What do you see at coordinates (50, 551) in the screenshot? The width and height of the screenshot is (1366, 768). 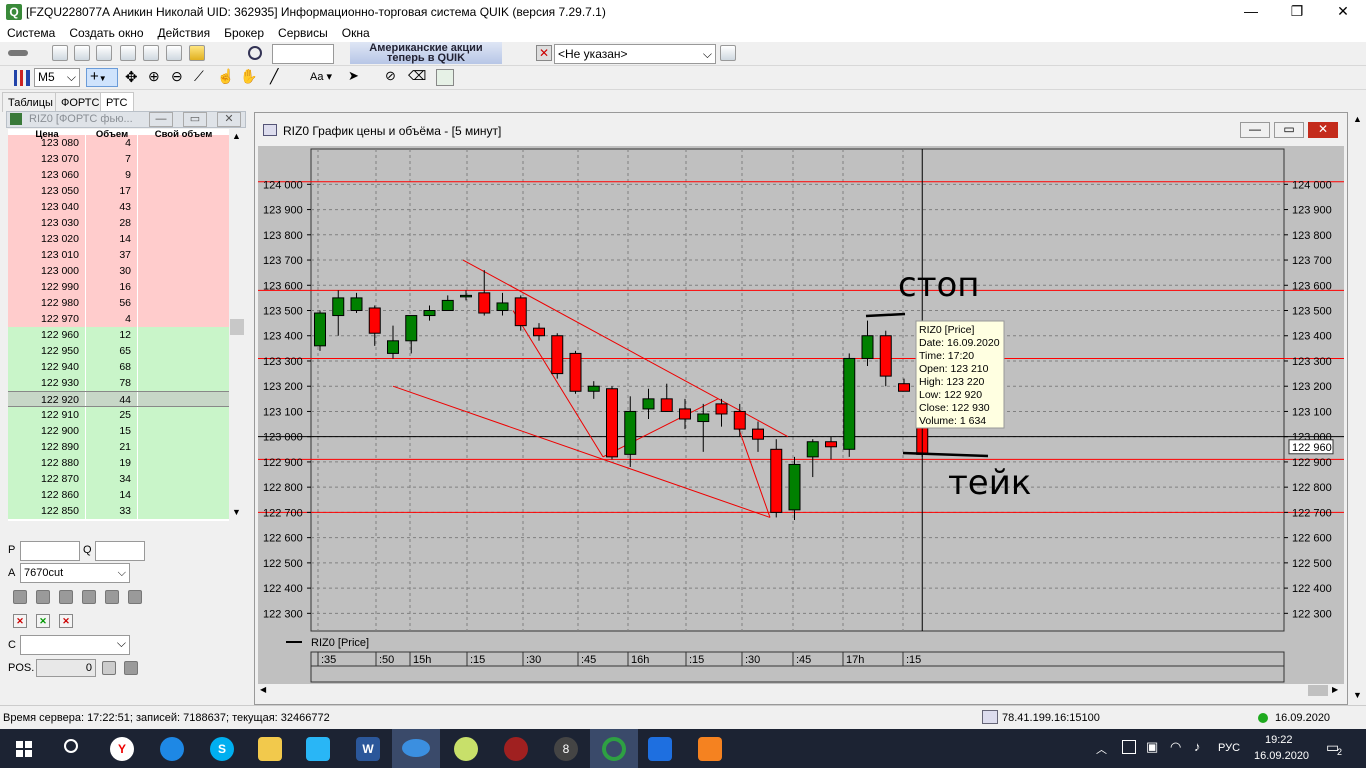 I see `price-input` at bounding box center [50, 551].